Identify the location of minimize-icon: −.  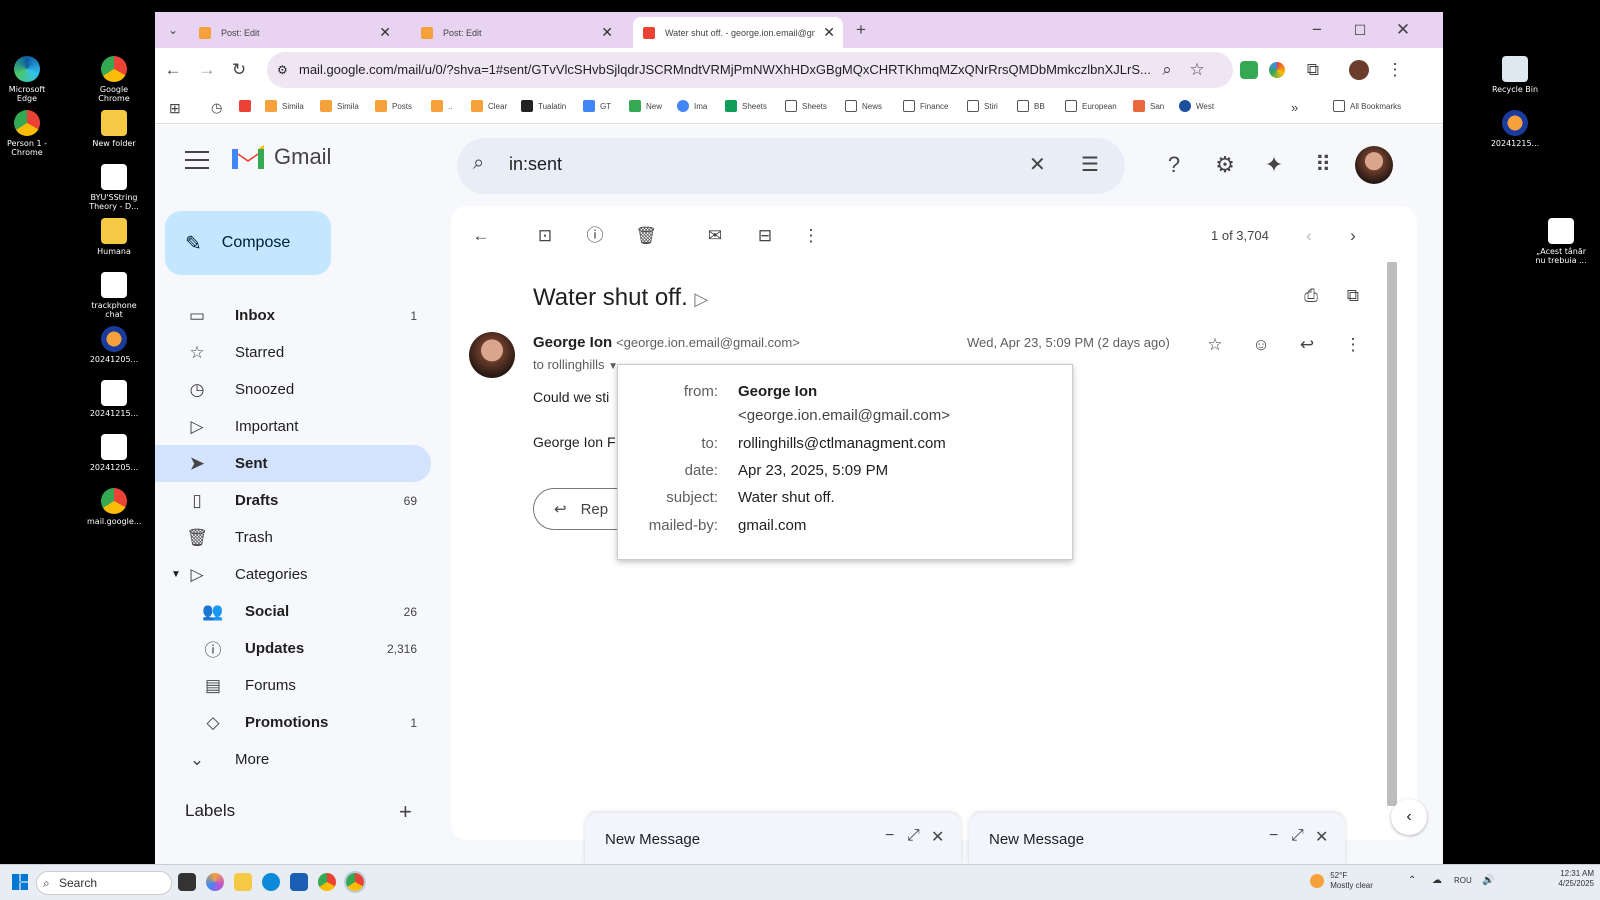
(1317, 30).